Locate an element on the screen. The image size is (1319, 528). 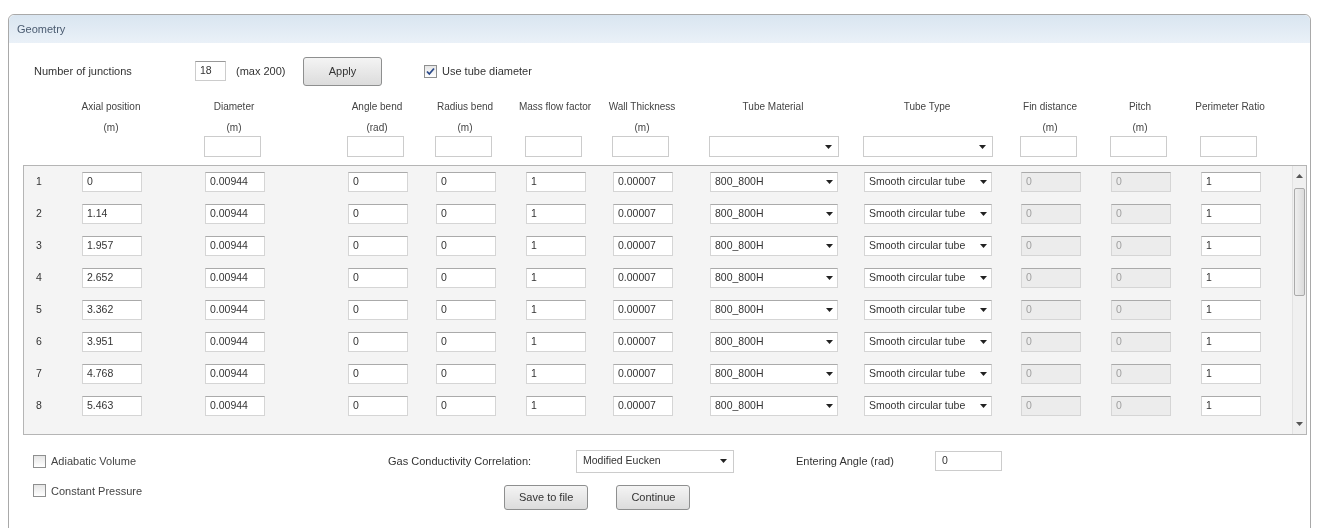
row-number: 2 is located at coordinates (39, 214).